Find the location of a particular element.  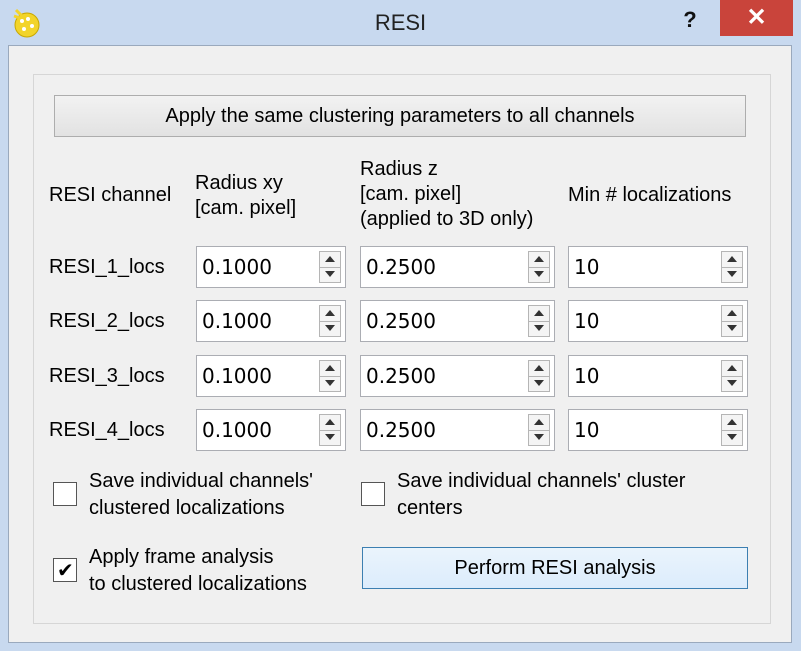

save-clustered-label-line2: clustered localizations is located at coordinates (187, 508).